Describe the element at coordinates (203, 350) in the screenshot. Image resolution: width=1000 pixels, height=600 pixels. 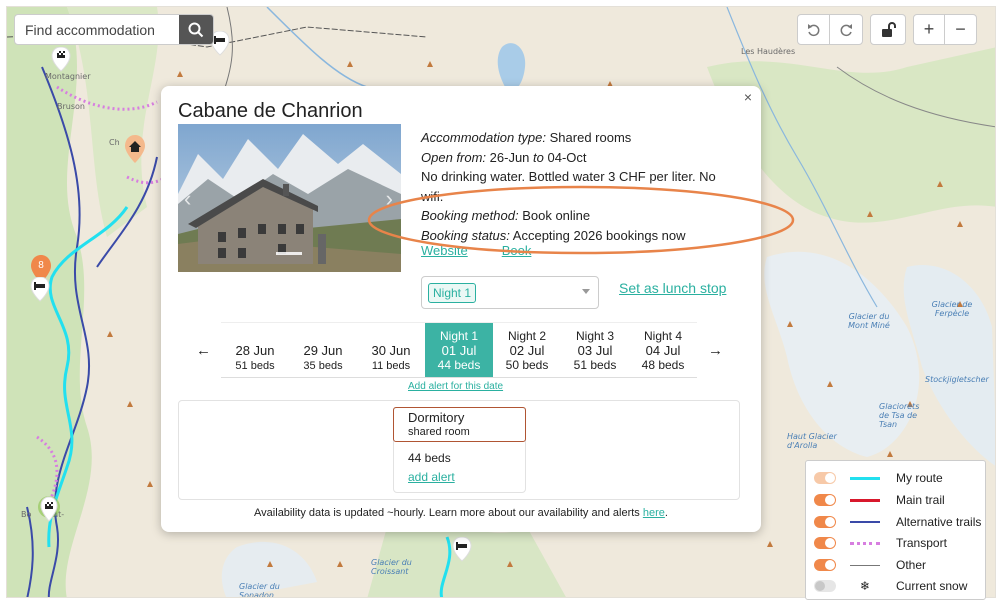
I see `arrow-left-icon: ←` at that location.